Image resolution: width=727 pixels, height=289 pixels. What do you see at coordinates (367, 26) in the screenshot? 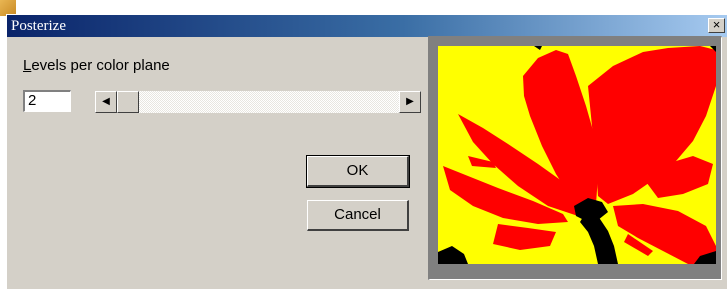
I see `title-bar: Posterize ×` at bounding box center [367, 26].